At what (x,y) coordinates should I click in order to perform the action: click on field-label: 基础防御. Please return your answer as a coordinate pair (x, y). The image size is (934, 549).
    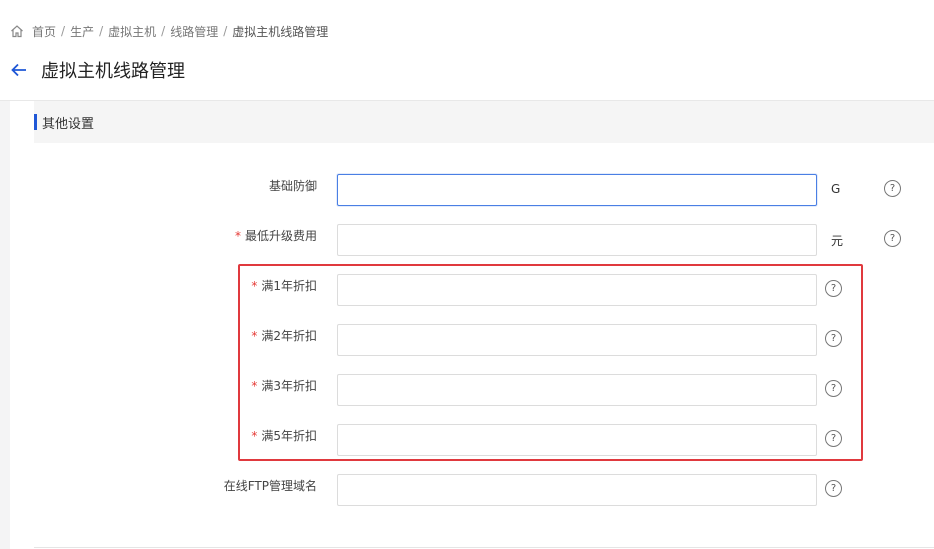
    Looking at the image, I should click on (292, 186).